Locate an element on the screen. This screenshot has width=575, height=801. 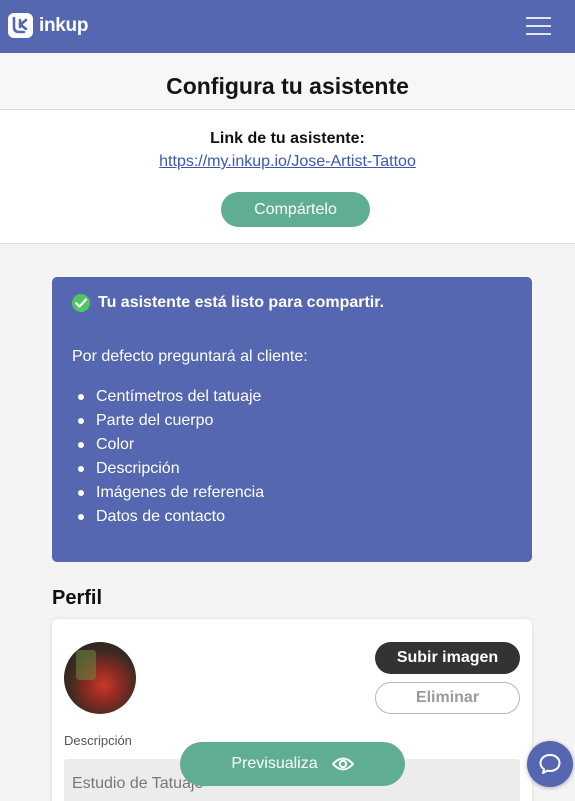
title-band: Configura tu asistente is located at coordinates (287, 81).